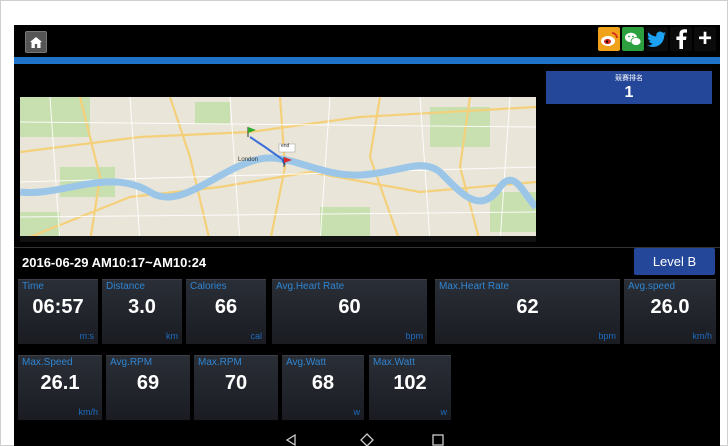 The width and height of the screenshot is (728, 446). I want to click on android-nav-bar, so click(367, 438).